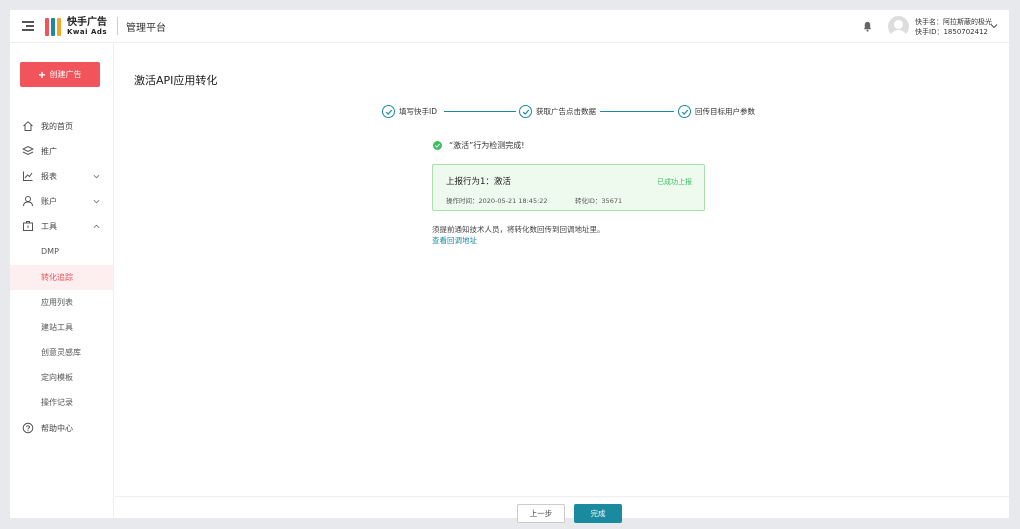  What do you see at coordinates (57, 277) in the screenshot?
I see `subitem-label: 转化追踪` at bounding box center [57, 277].